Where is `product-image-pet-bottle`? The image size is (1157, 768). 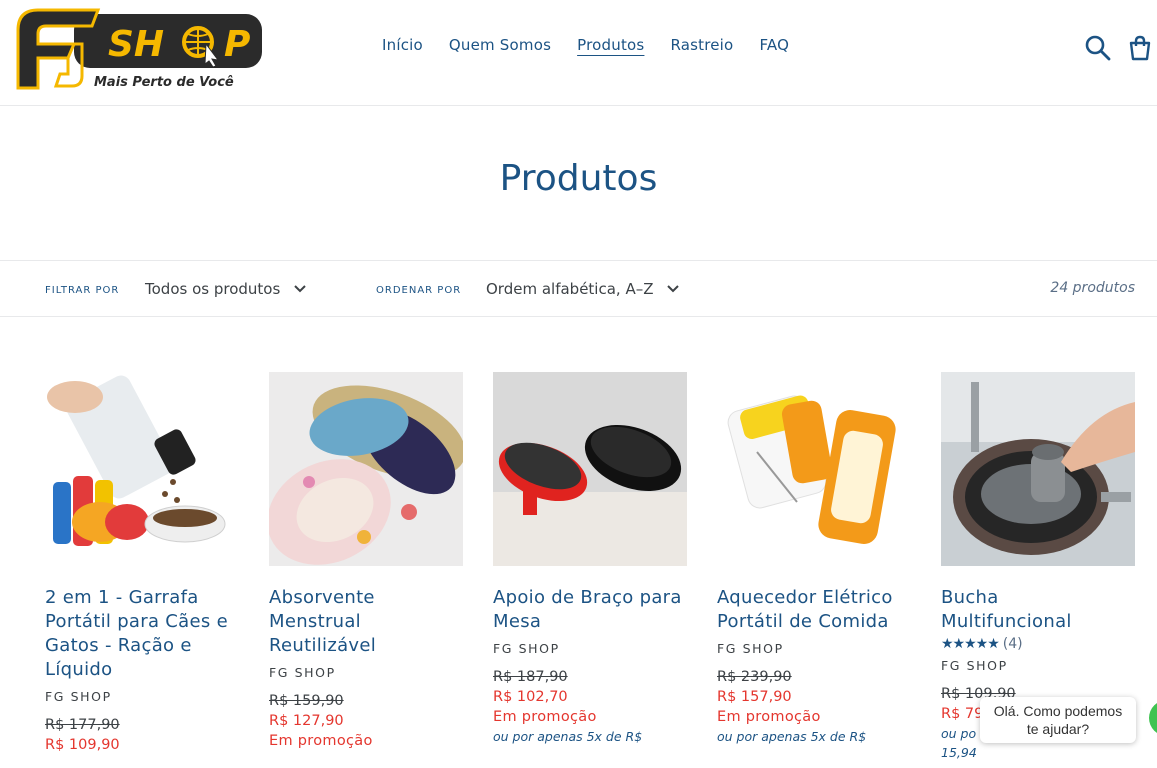
product-image-pet-bottle is located at coordinates (142, 469).